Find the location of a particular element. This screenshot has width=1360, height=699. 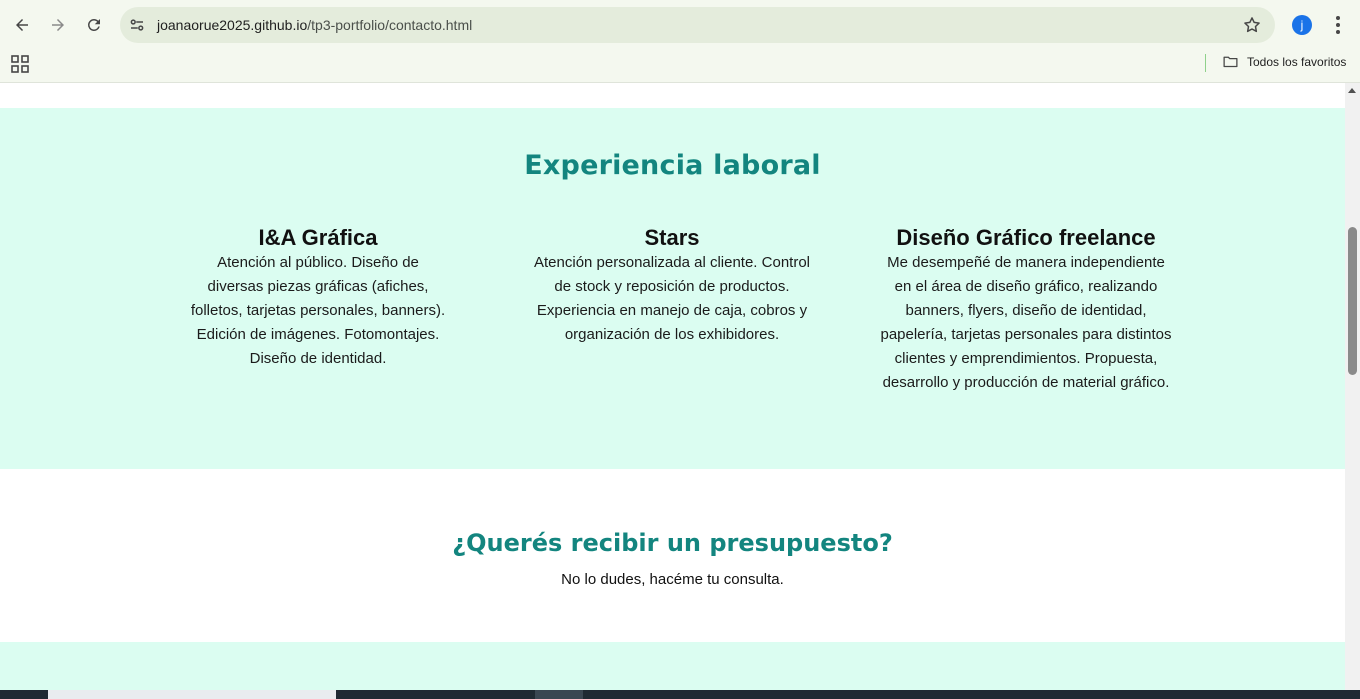

taskbar-active-app is located at coordinates (559, 694).